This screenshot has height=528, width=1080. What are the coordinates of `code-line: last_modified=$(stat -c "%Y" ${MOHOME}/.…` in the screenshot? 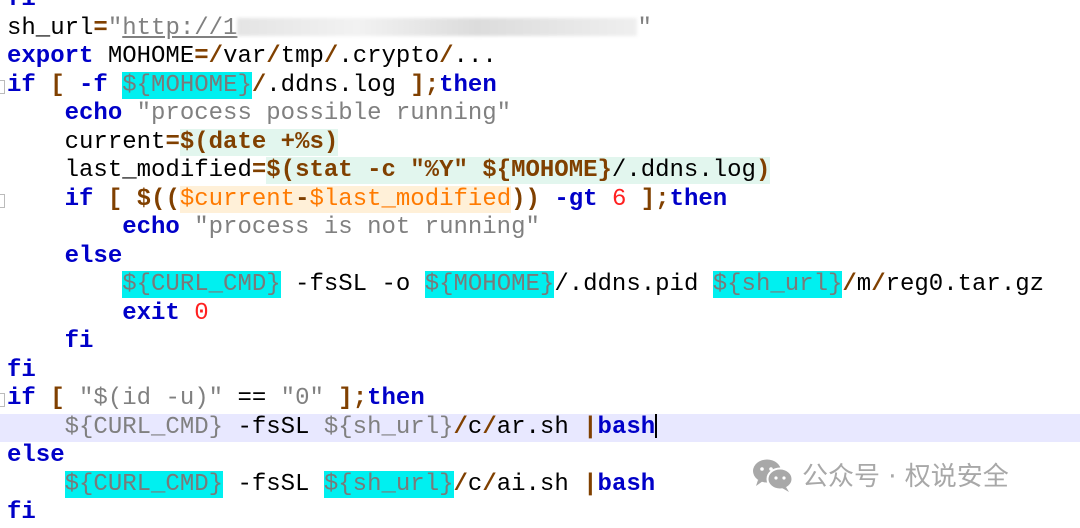 It's located at (540, 171).